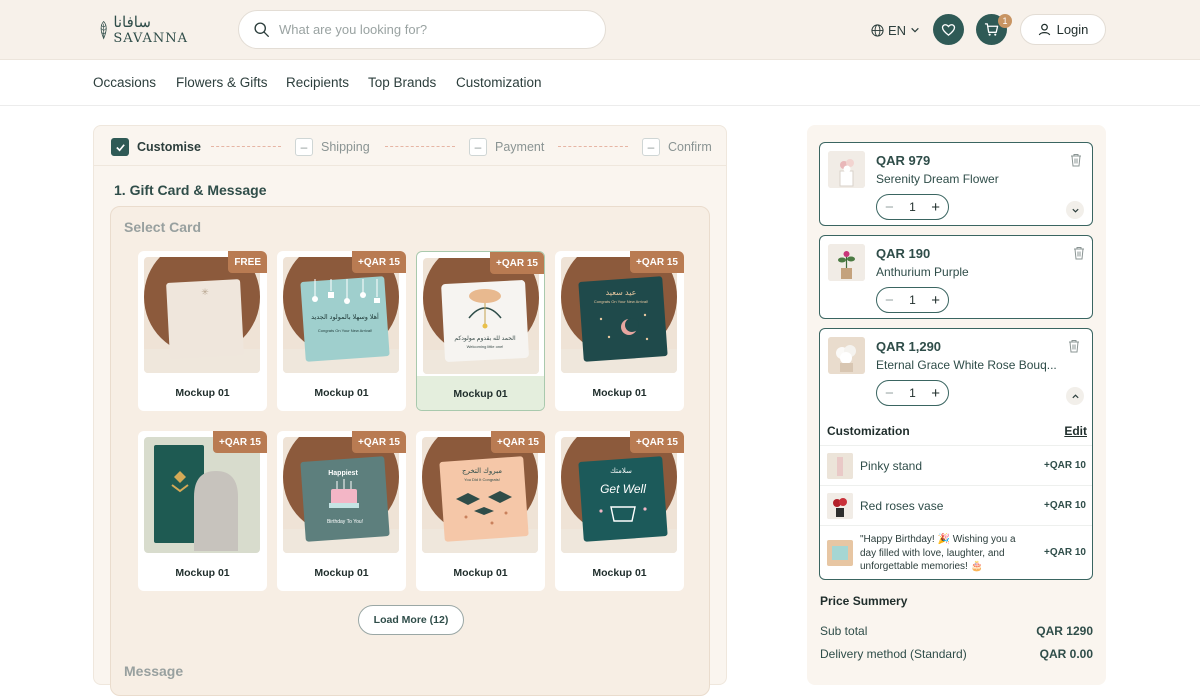  I want to click on savanna-logo: سافانا SAVANNA, so click(143, 30).